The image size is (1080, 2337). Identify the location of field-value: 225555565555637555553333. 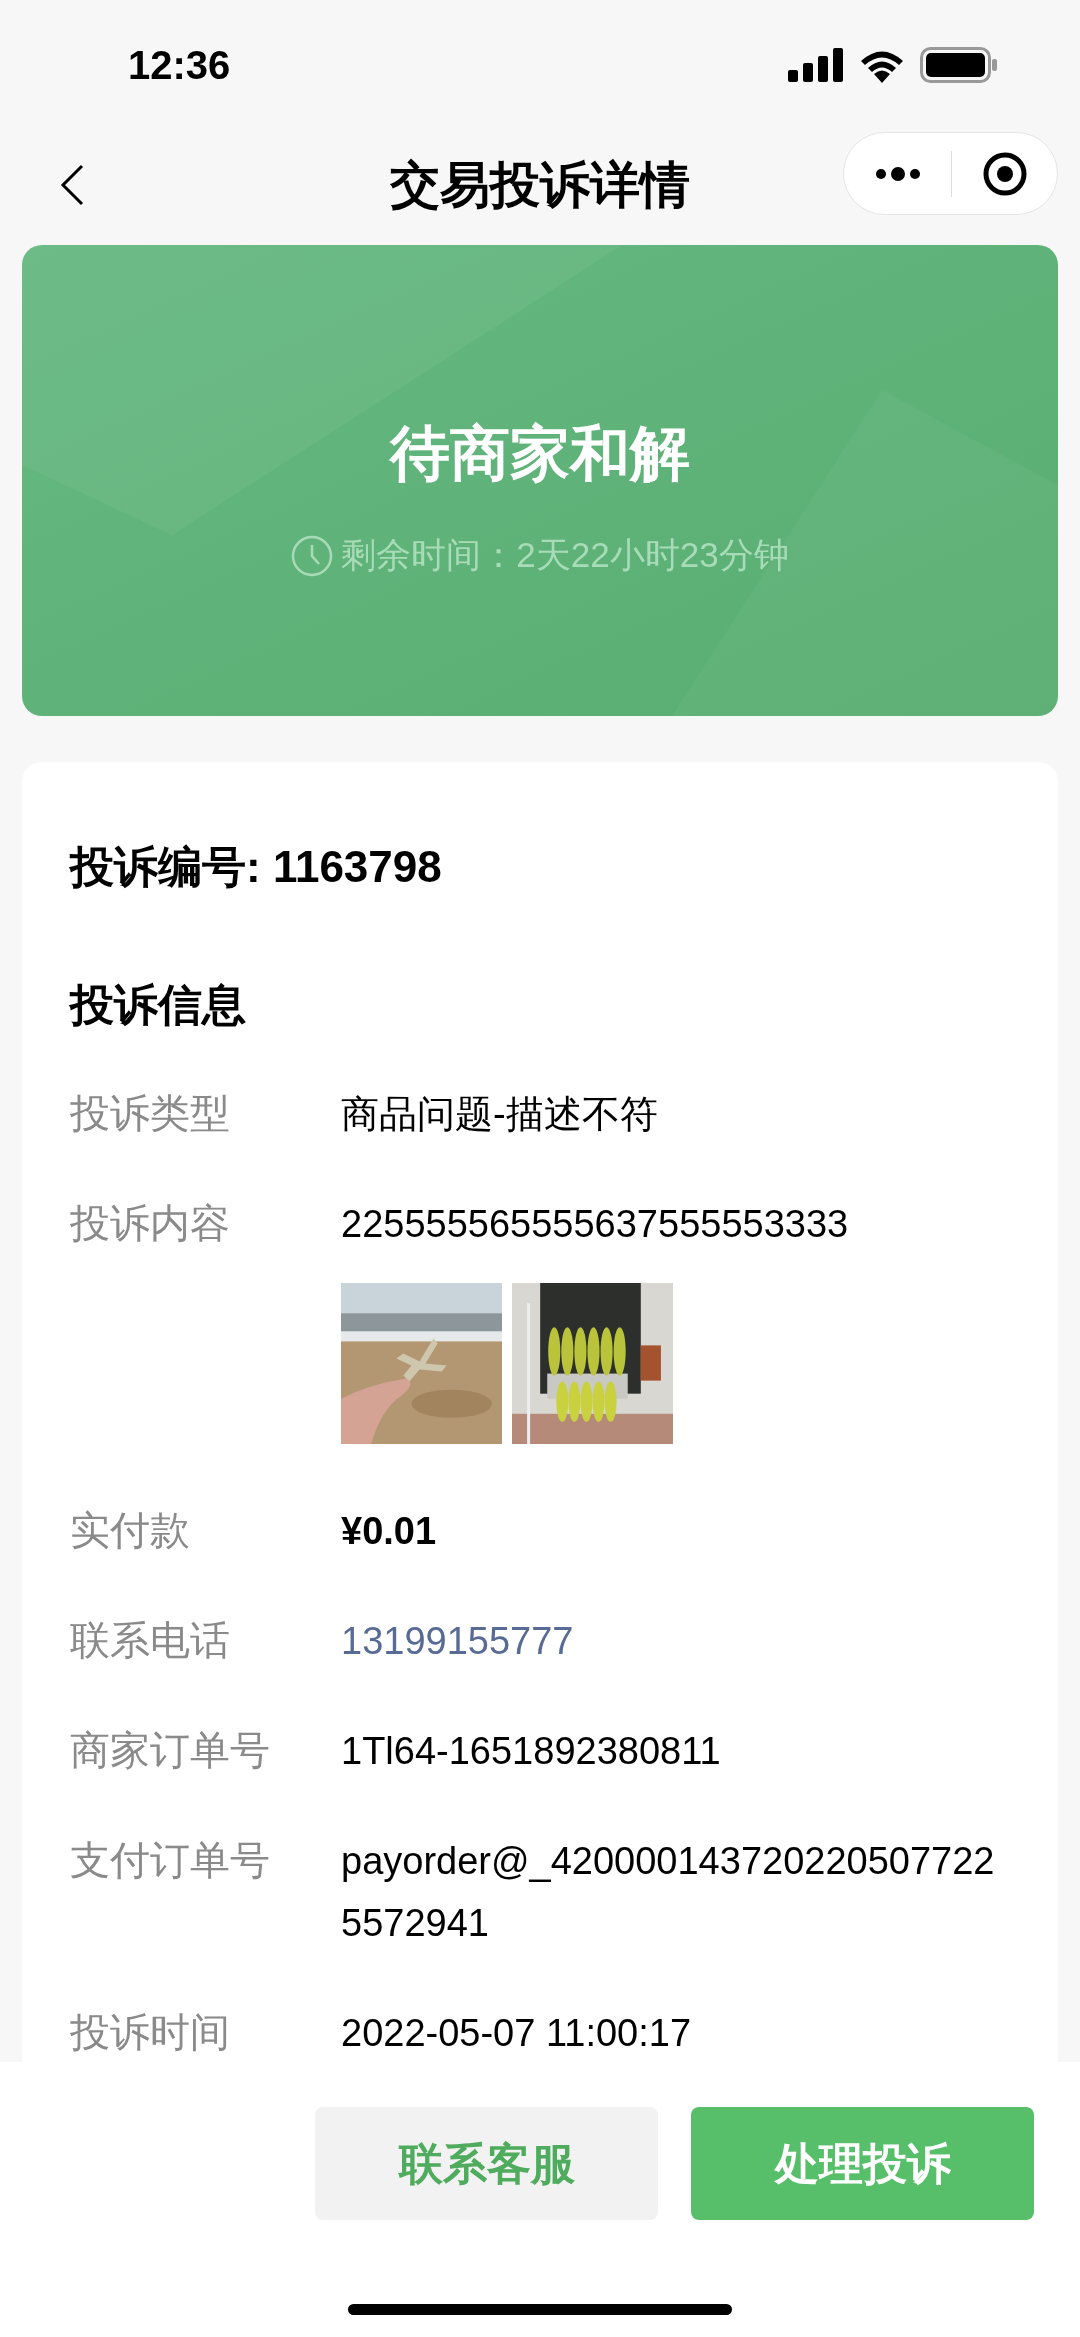
(595, 1224).